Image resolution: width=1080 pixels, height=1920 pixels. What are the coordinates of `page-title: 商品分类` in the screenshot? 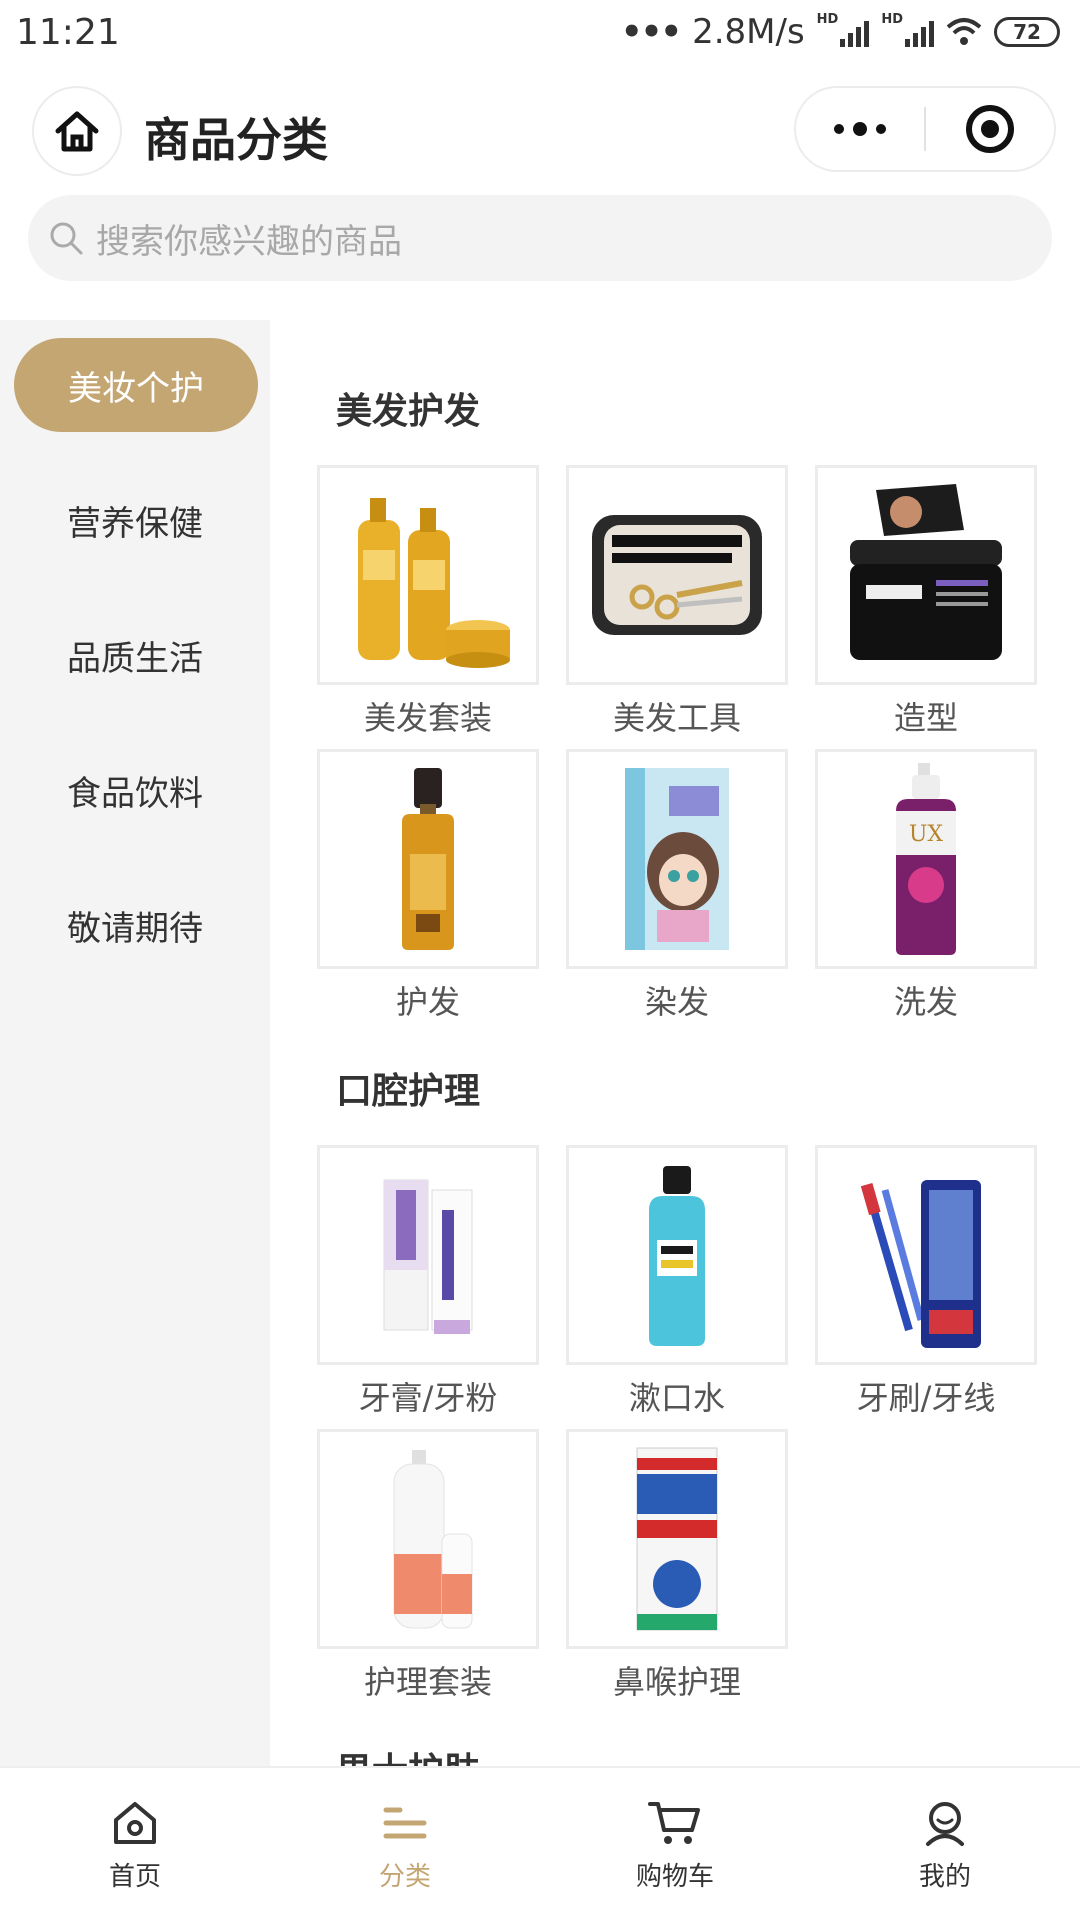 It's located at (236, 140).